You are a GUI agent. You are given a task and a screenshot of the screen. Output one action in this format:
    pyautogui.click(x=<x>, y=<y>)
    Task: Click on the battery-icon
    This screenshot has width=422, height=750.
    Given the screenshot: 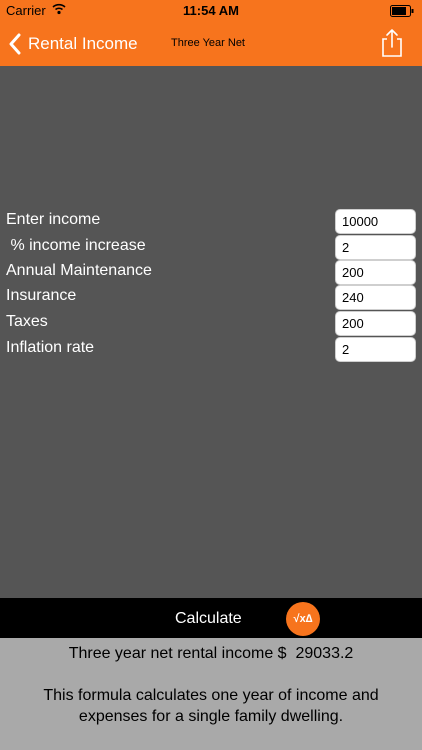 What is the action you would take?
    pyautogui.click(x=402, y=11)
    